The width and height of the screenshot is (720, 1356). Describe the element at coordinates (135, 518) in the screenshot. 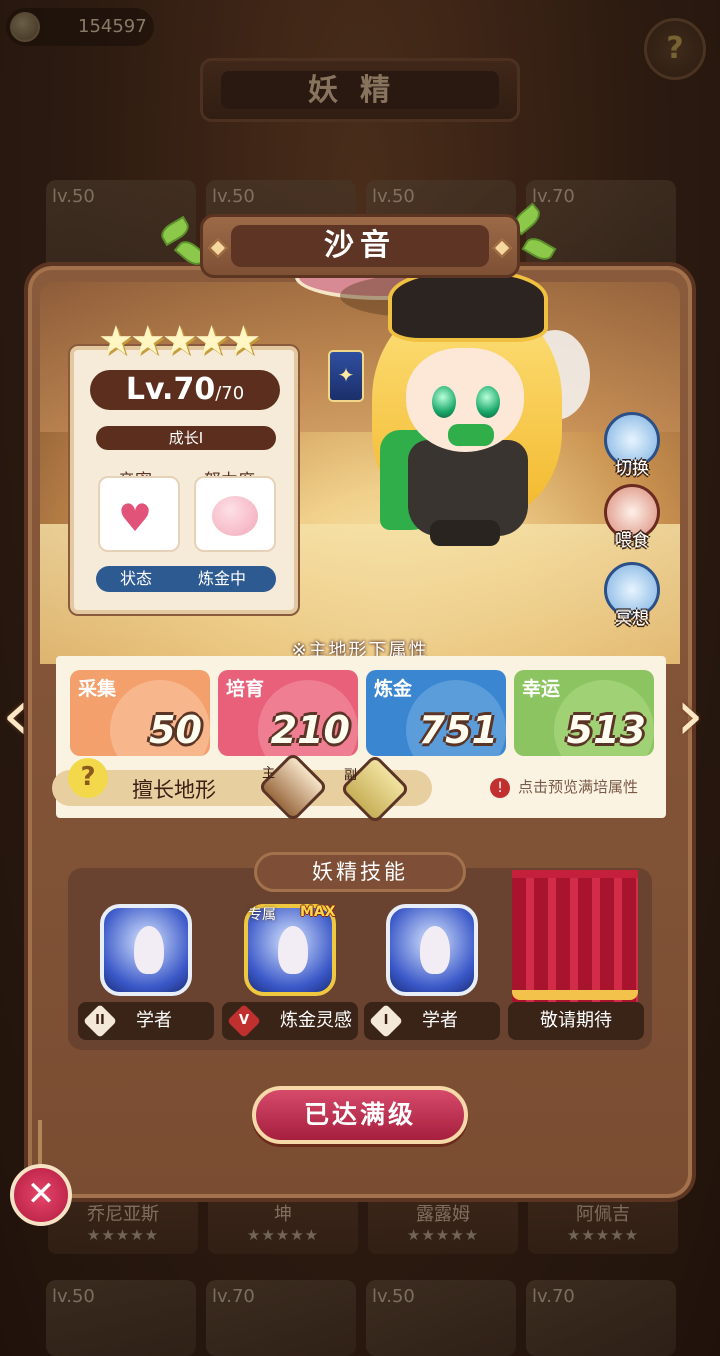

I see `heart-icon: ♥` at that location.